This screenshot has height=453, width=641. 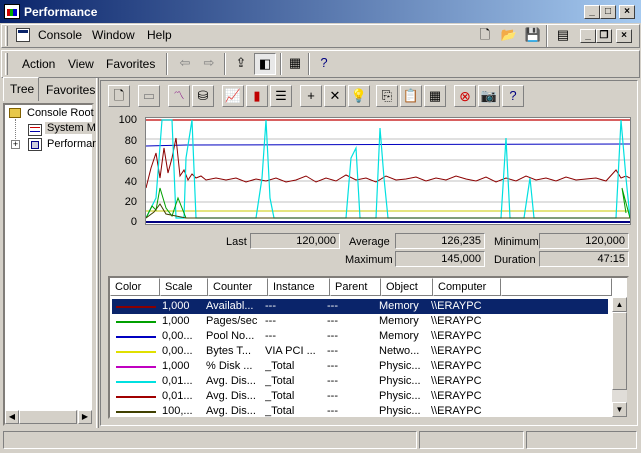 What do you see at coordinates (295, 64) in the screenshot?
I see `properties-icon: ▦` at bounding box center [295, 64].